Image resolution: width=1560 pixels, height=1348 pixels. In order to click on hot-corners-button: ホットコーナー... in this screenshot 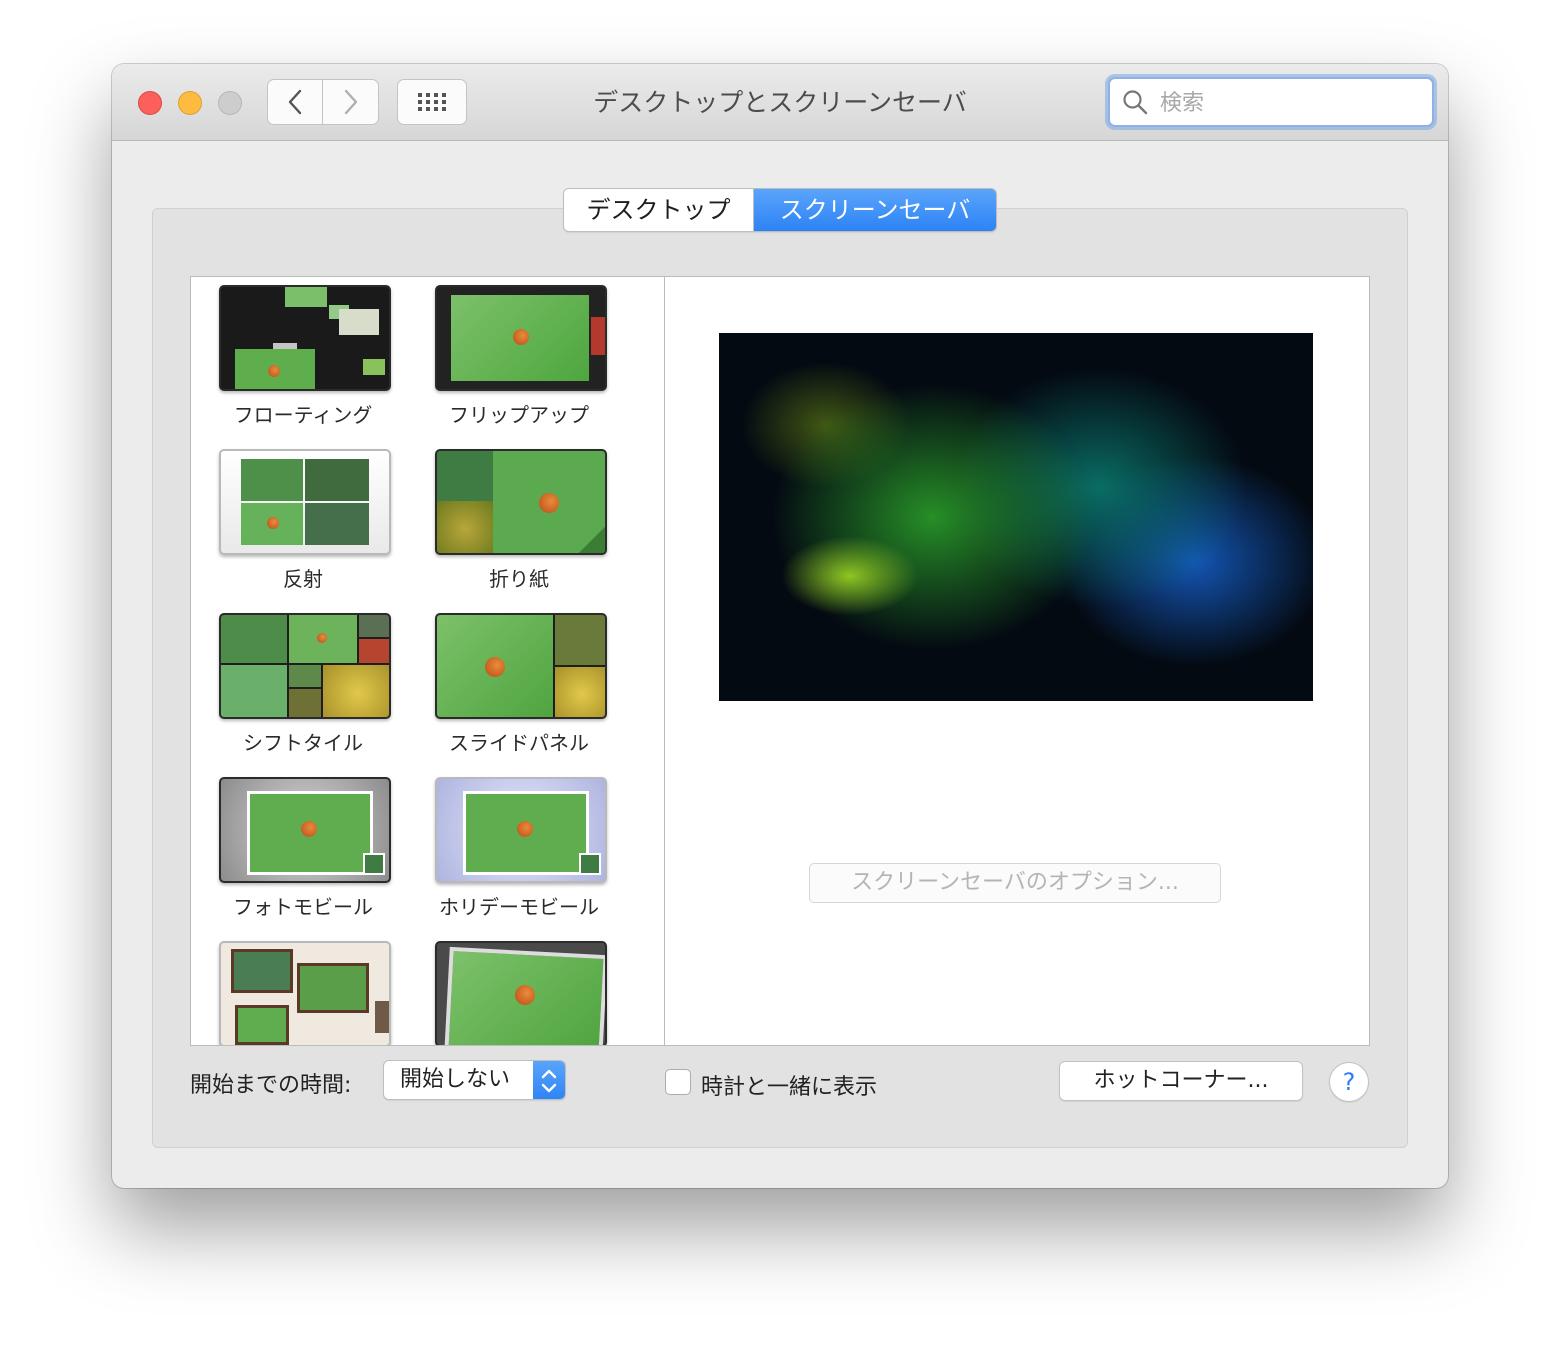, I will do `click(1181, 1081)`.